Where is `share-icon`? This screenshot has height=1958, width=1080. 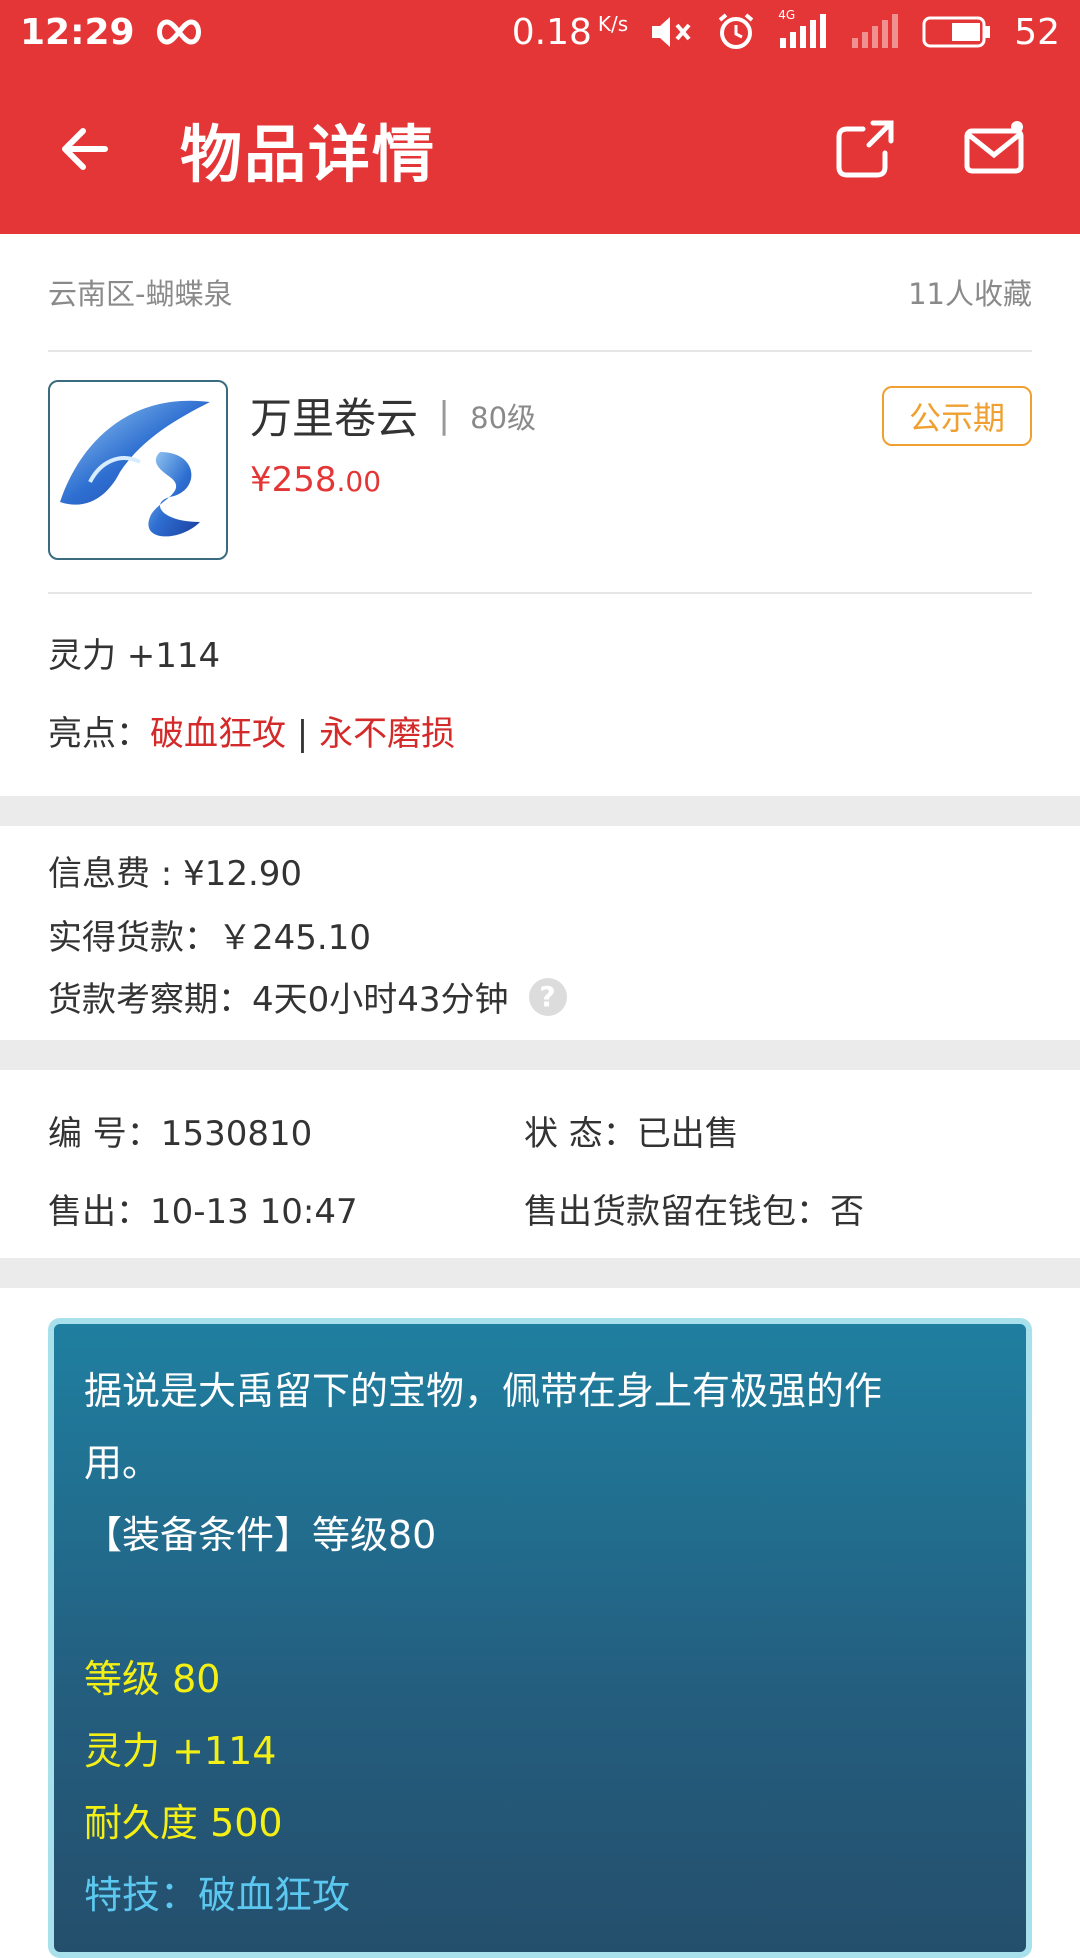
share-icon is located at coordinates (865, 149).